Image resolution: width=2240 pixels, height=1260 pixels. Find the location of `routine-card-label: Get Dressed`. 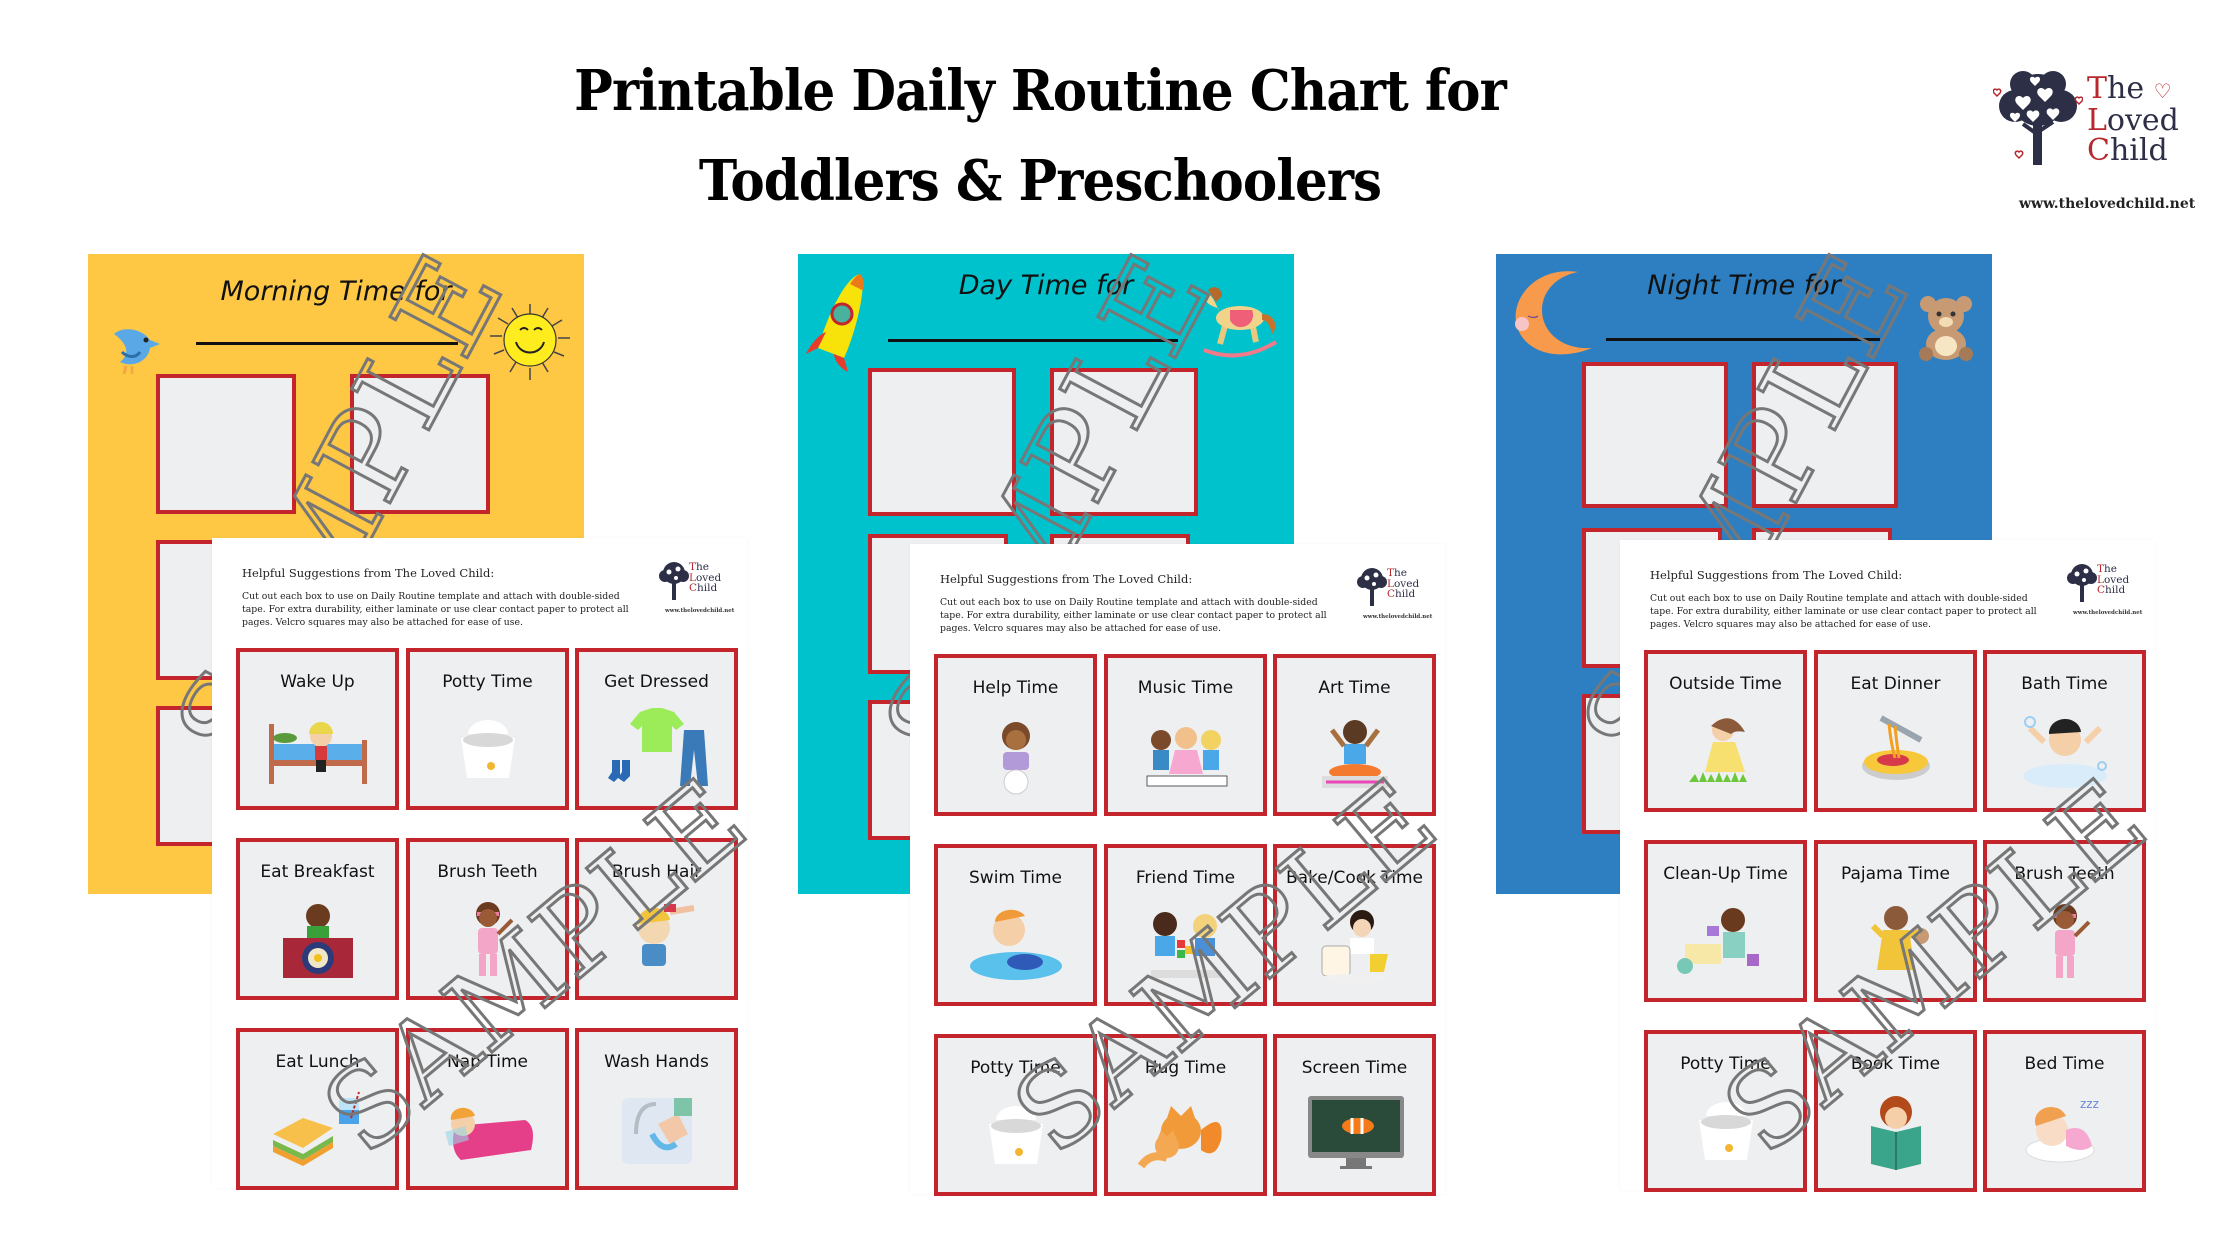

routine-card-label: Get Dressed is located at coordinates (656, 682).